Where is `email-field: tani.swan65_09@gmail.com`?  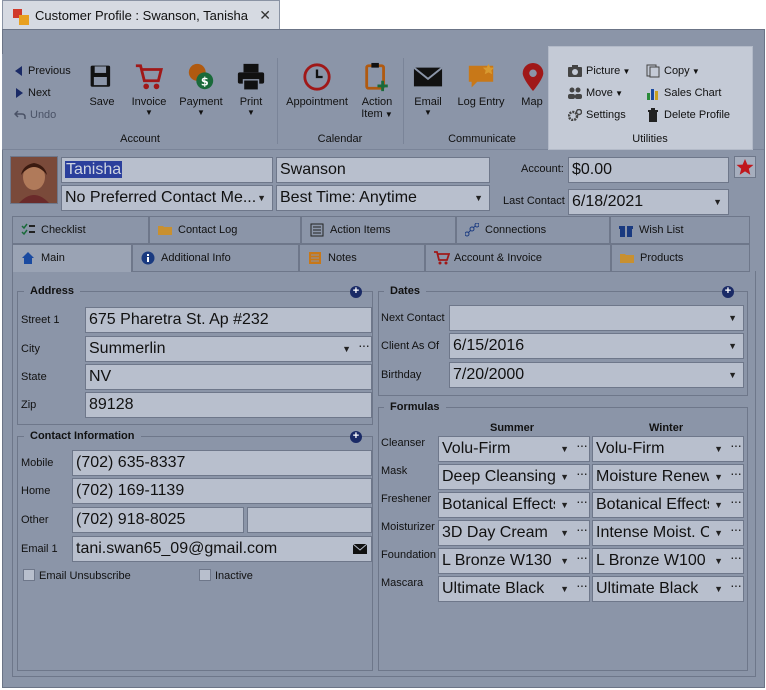
email-field: tani.swan65_09@gmail.com is located at coordinates (222, 549).